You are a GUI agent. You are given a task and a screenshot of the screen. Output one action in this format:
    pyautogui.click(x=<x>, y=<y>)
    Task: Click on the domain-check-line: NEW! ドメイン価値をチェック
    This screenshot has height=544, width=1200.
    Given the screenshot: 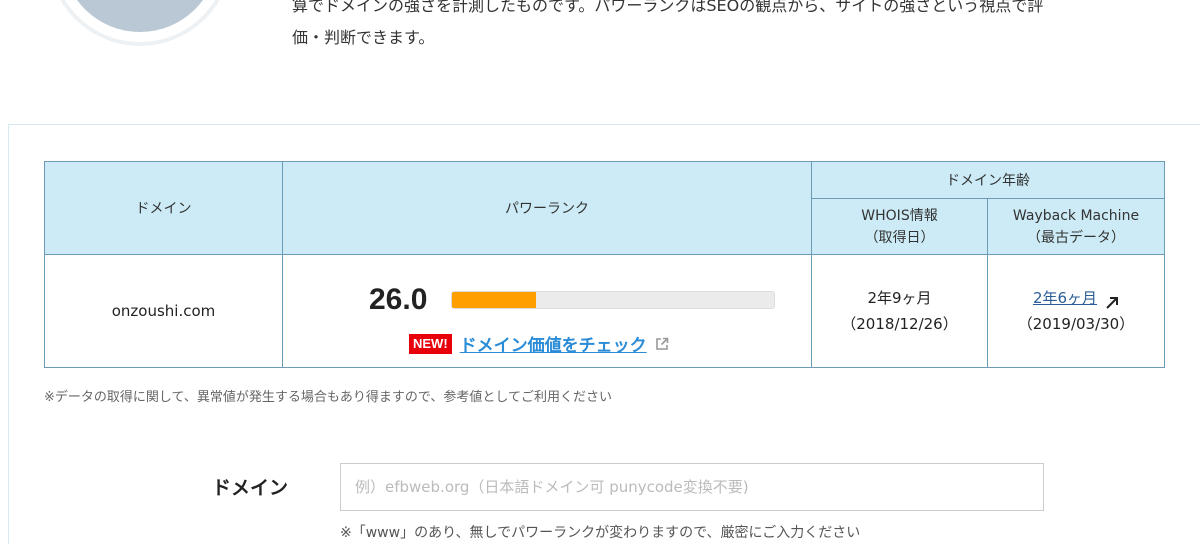 What is the action you would take?
    pyautogui.click(x=539, y=343)
    